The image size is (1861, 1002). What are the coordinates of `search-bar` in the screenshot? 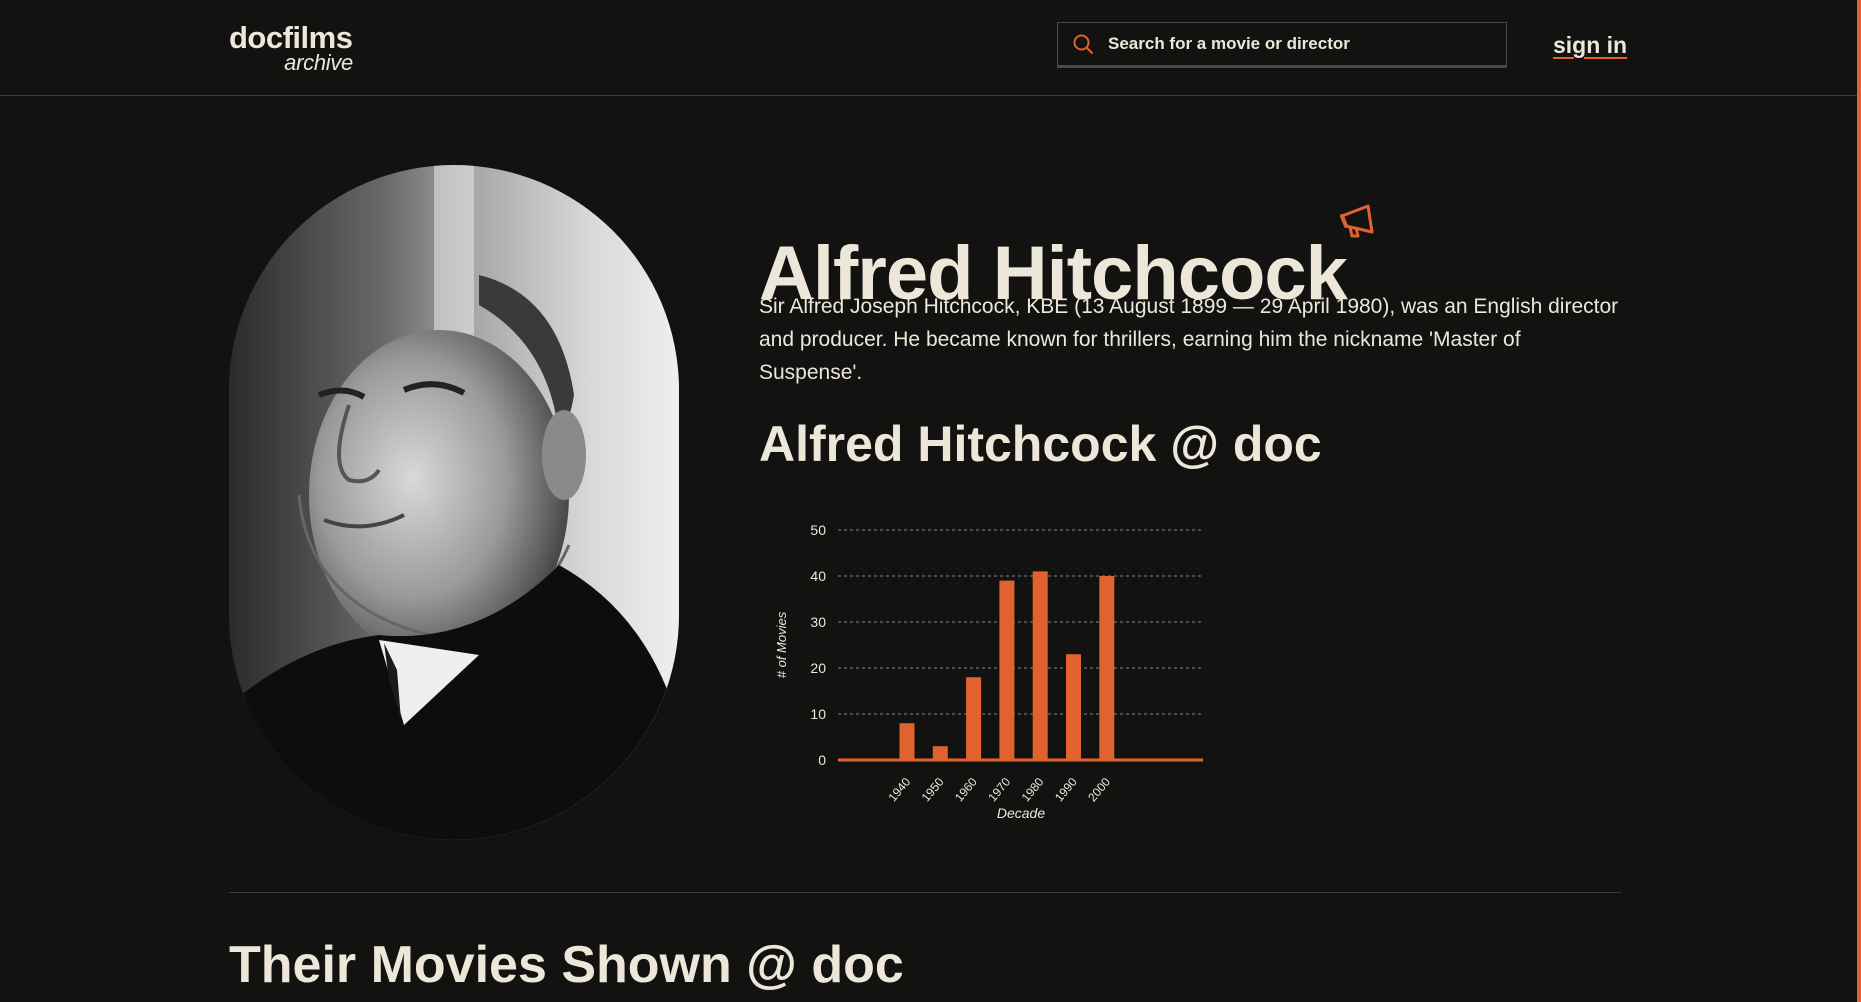 It's located at (1282, 45).